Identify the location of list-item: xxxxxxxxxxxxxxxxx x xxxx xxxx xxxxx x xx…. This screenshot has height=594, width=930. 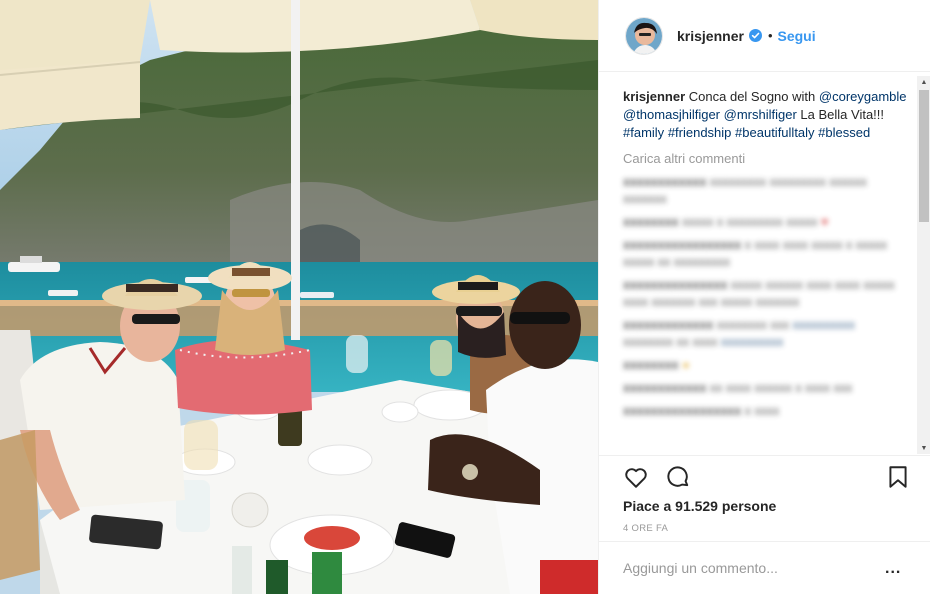
(755, 253).